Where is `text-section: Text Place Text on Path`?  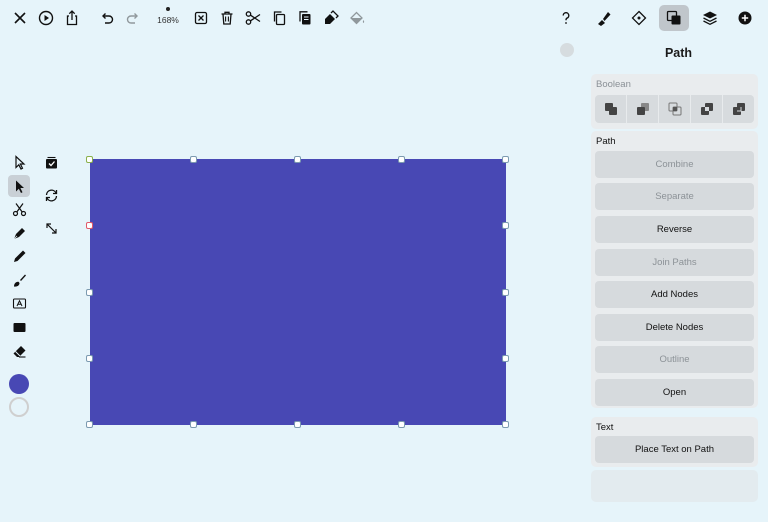
text-section: Text Place Text on Path is located at coordinates (674, 442).